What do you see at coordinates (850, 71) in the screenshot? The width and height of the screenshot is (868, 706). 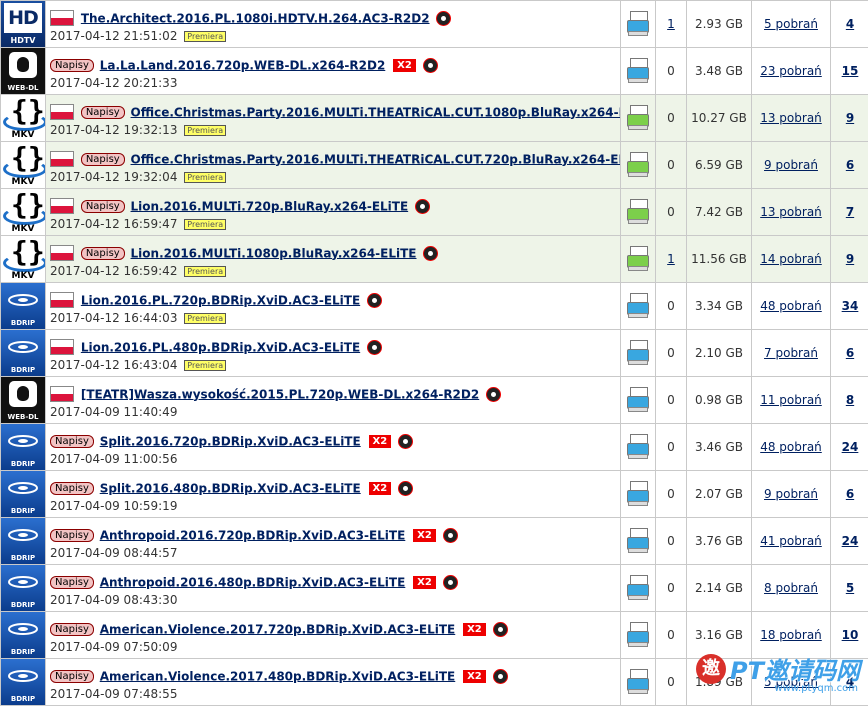 I see `seeders-link: 15` at bounding box center [850, 71].